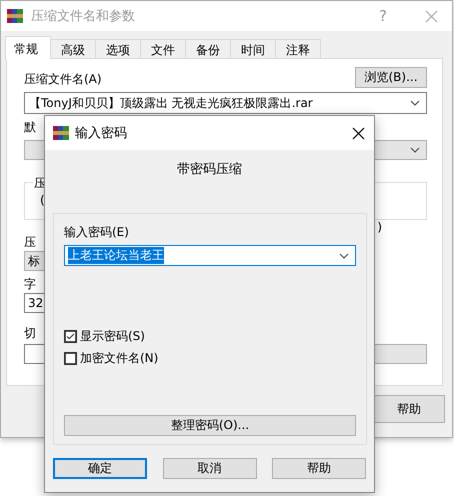 The width and height of the screenshot is (454, 496). Describe the element at coordinates (209, 169) in the screenshot. I see `dialog-heading: 带密码压缩` at that location.